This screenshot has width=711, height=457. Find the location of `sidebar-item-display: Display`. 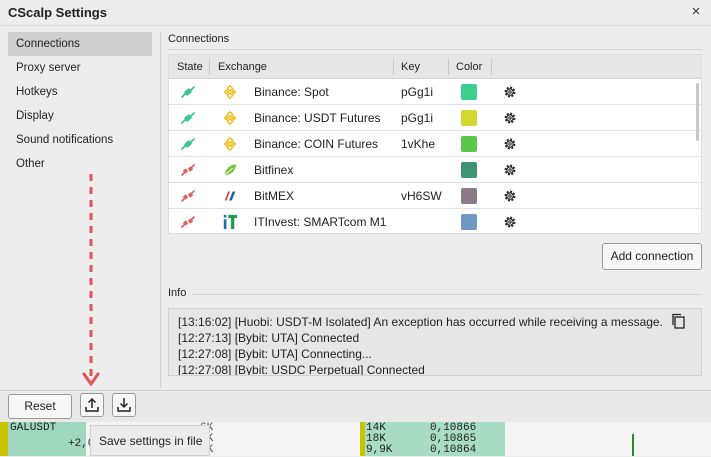

sidebar-item-display: Display is located at coordinates (80, 116).